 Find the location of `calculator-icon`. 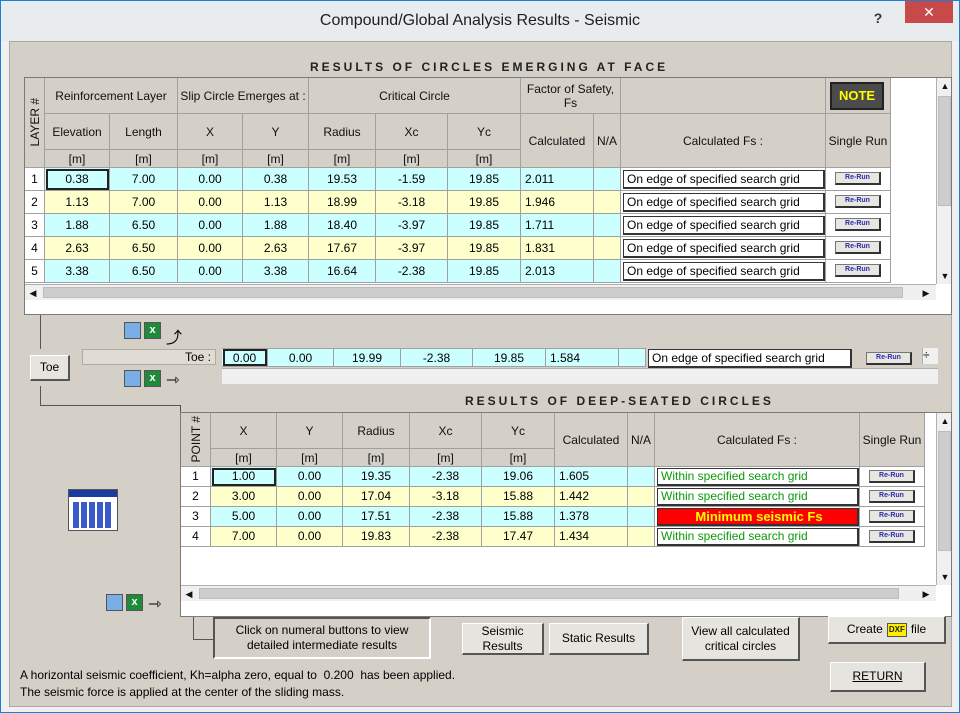

calculator-icon is located at coordinates (93, 510).